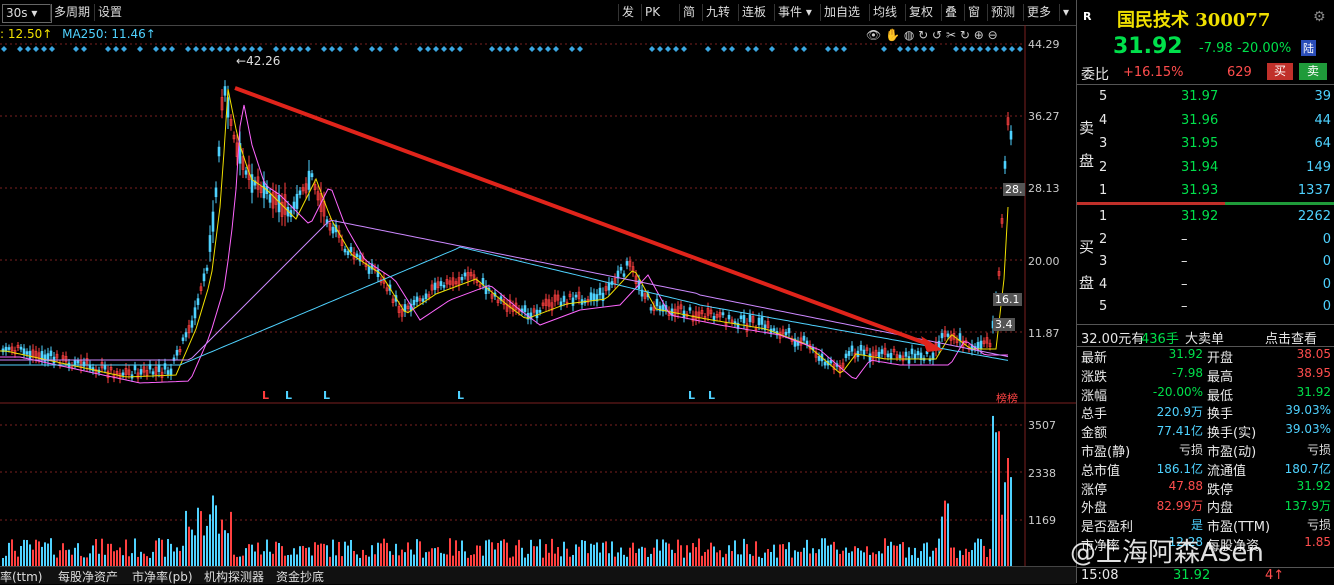 The image size is (1334, 585). What do you see at coordinates (21, 576) in the screenshot?
I see `indicator-tab: 率(ttm)` at bounding box center [21, 576].